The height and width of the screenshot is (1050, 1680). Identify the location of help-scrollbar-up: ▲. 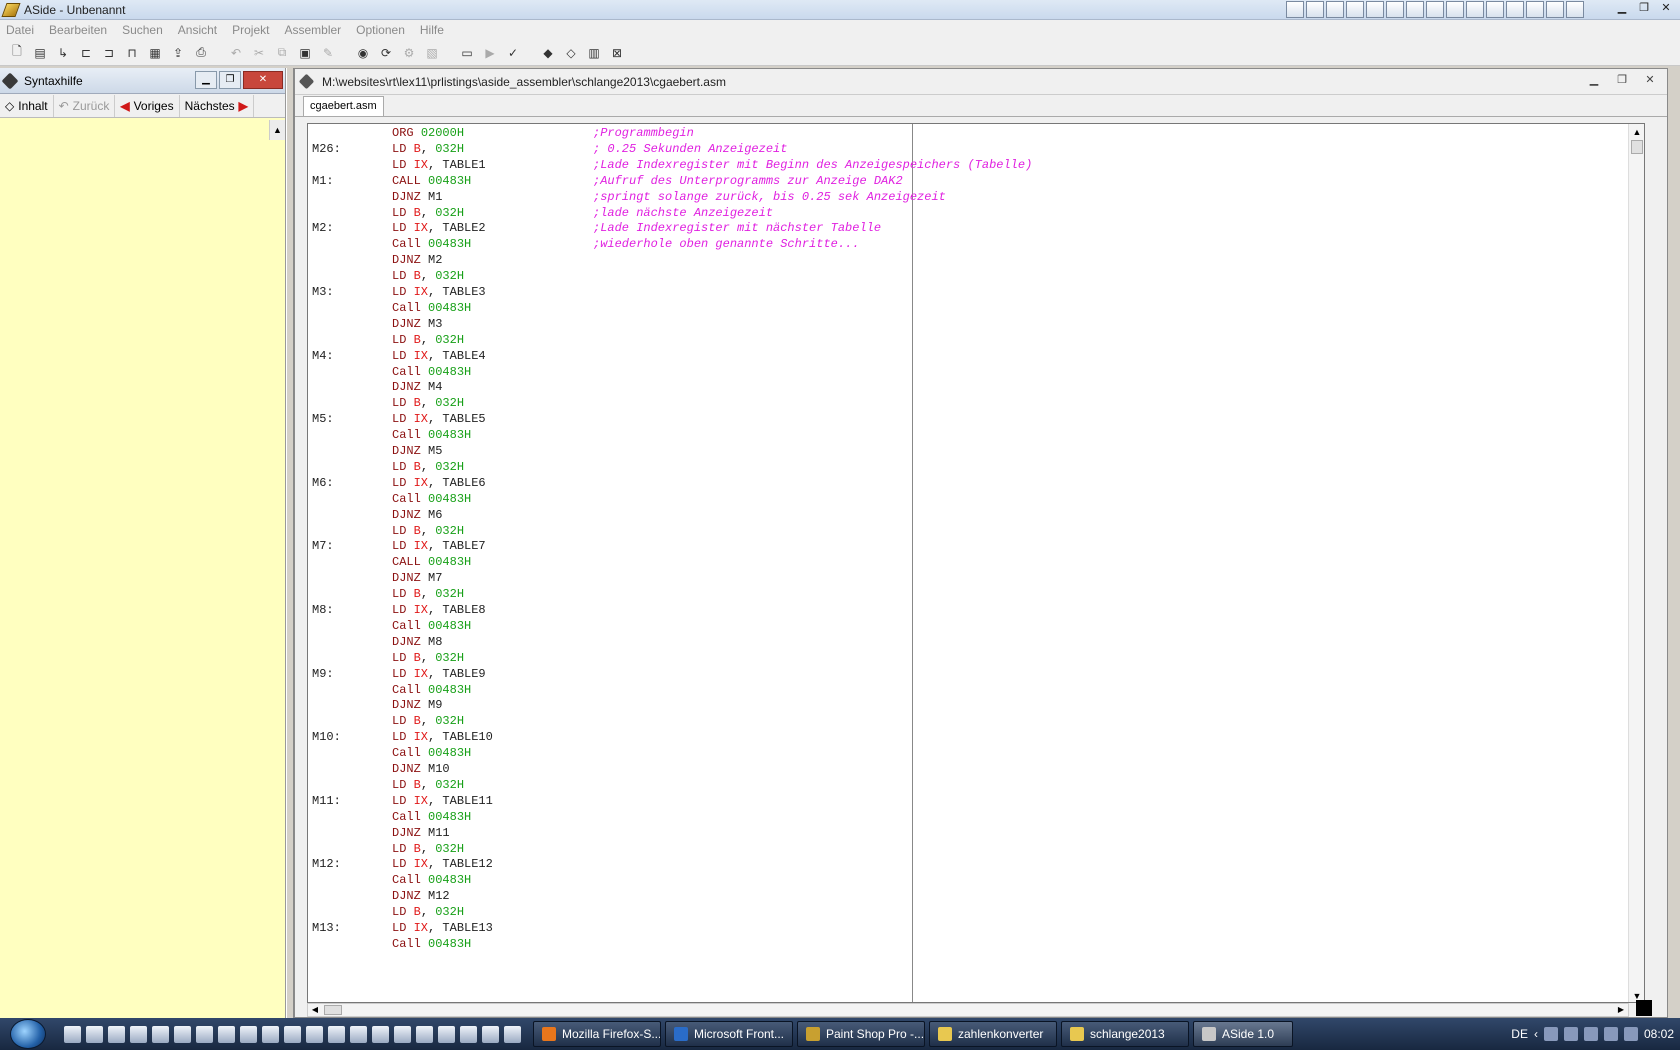
(277, 130).